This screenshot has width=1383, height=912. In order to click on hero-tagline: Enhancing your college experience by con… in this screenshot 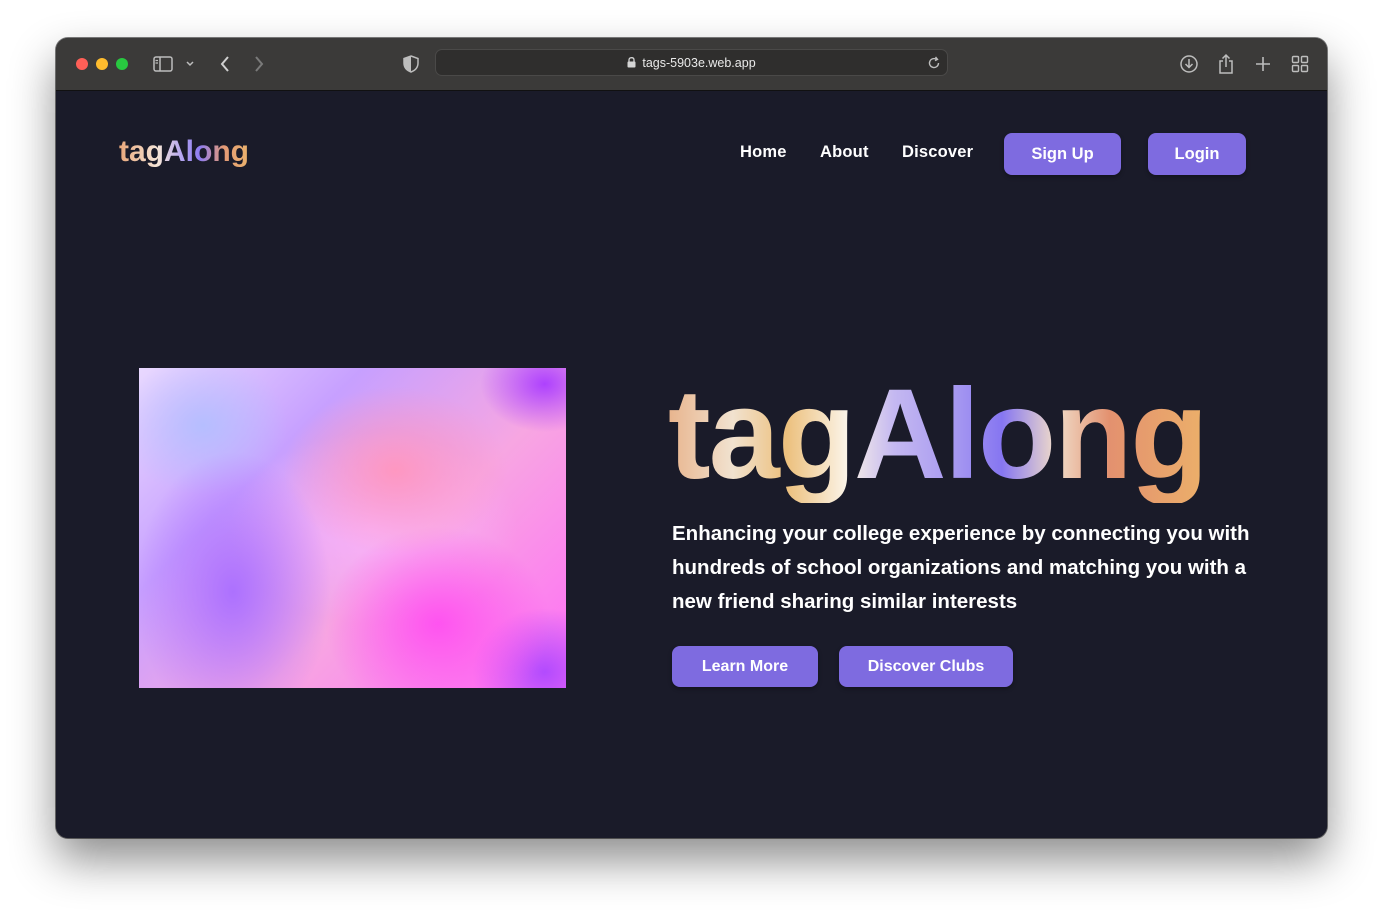, I will do `click(961, 567)`.